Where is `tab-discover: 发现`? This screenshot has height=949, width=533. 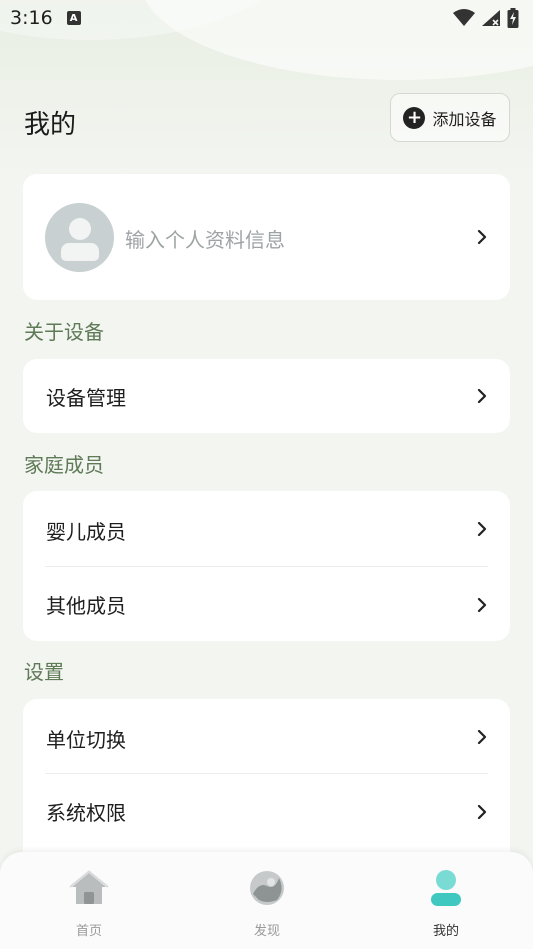 tab-discover: 发现 is located at coordinates (267, 903).